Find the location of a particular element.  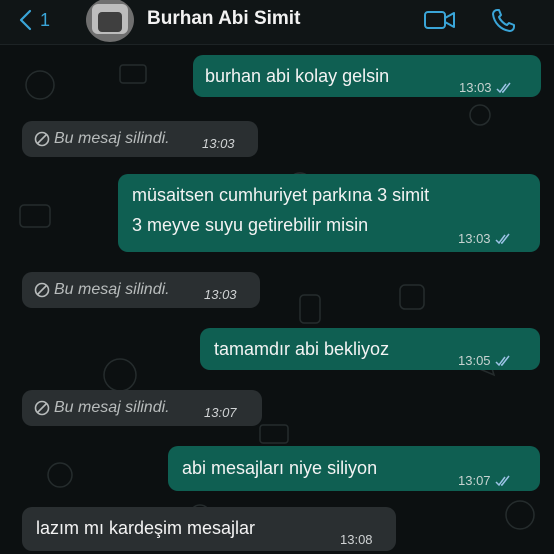

message-incoming: lazım mı kardeşim mesajlar 13:08 is located at coordinates (209, 529).